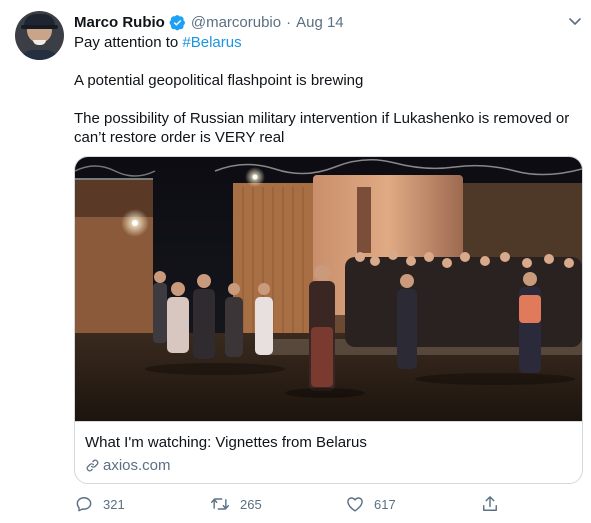 The width and height of the screenshot is (591, 523). Describe the element at coordinates (220, 504) in the screenshot. I see `retweet-icon` at that location.